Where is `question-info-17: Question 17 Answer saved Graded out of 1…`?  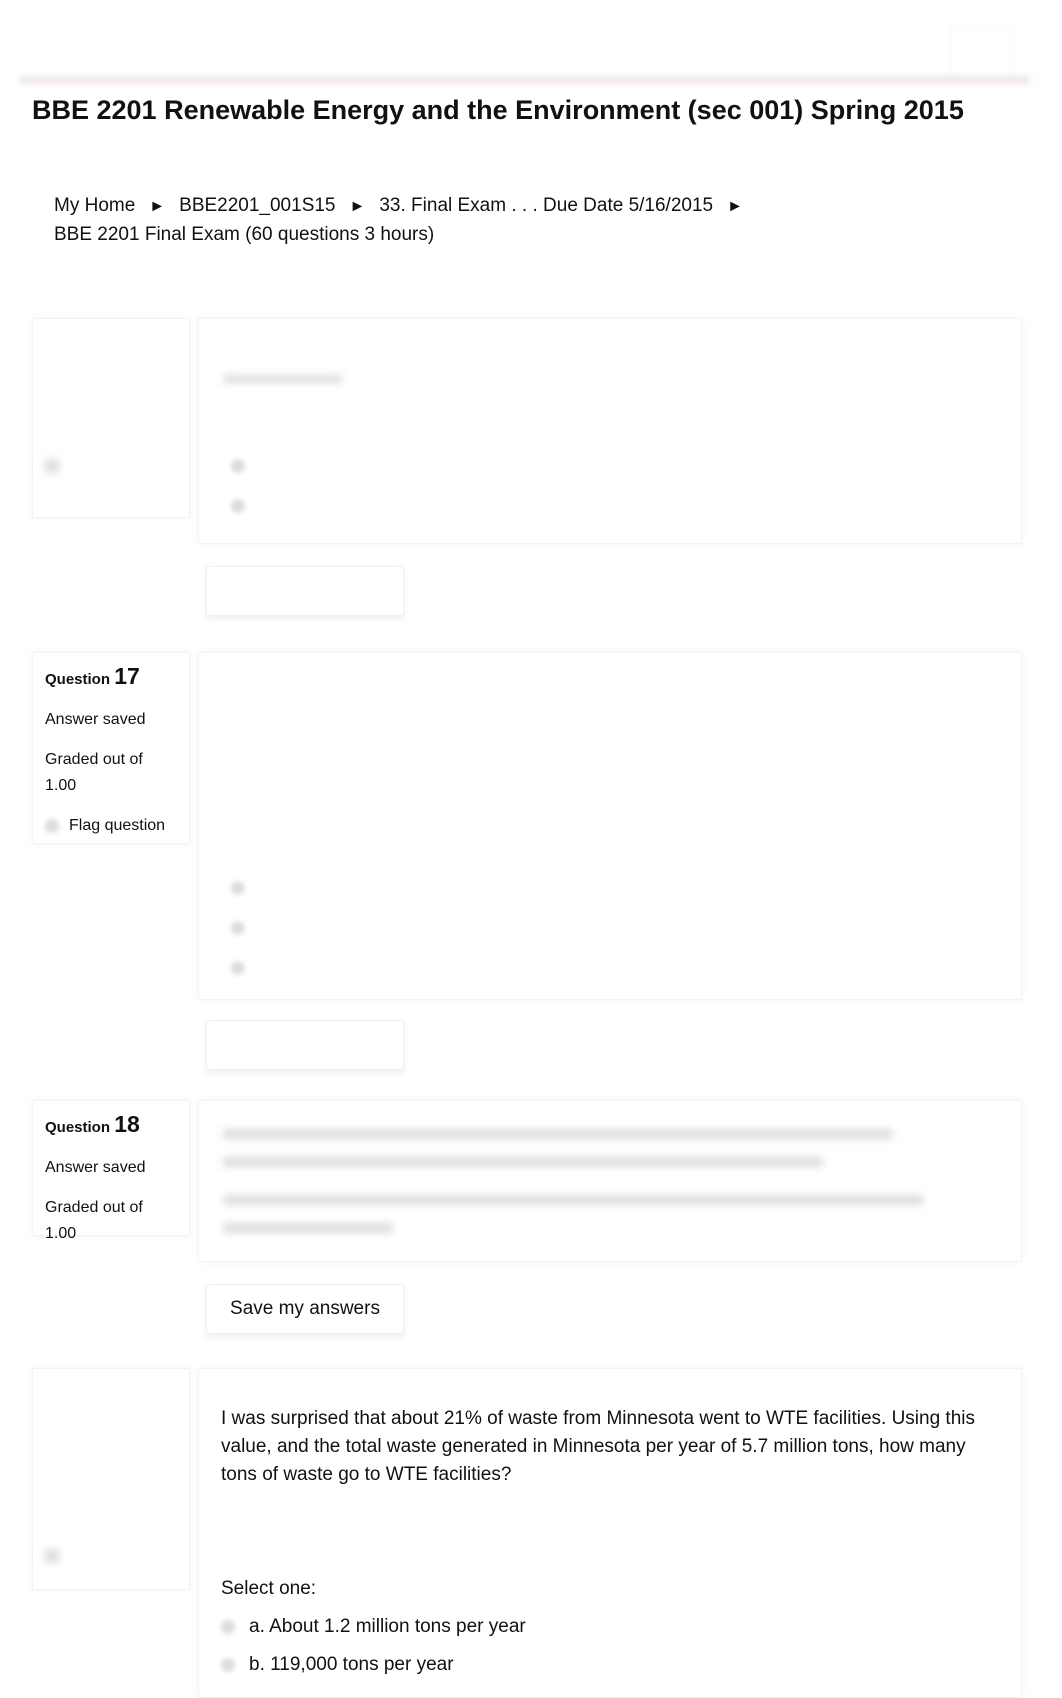
question-info-17: Question 17 Answer saved Graded out of 1… is located at coordinates (111, 748).